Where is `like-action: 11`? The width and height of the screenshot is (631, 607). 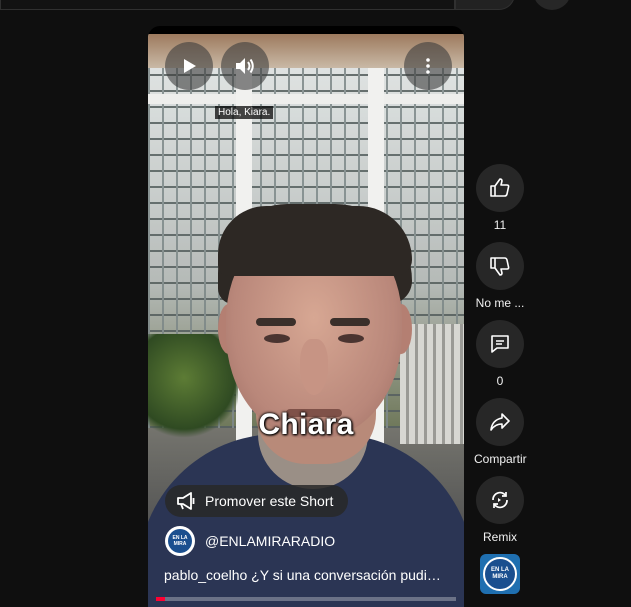 like-action: 11 is located at coordinates (500, 198).